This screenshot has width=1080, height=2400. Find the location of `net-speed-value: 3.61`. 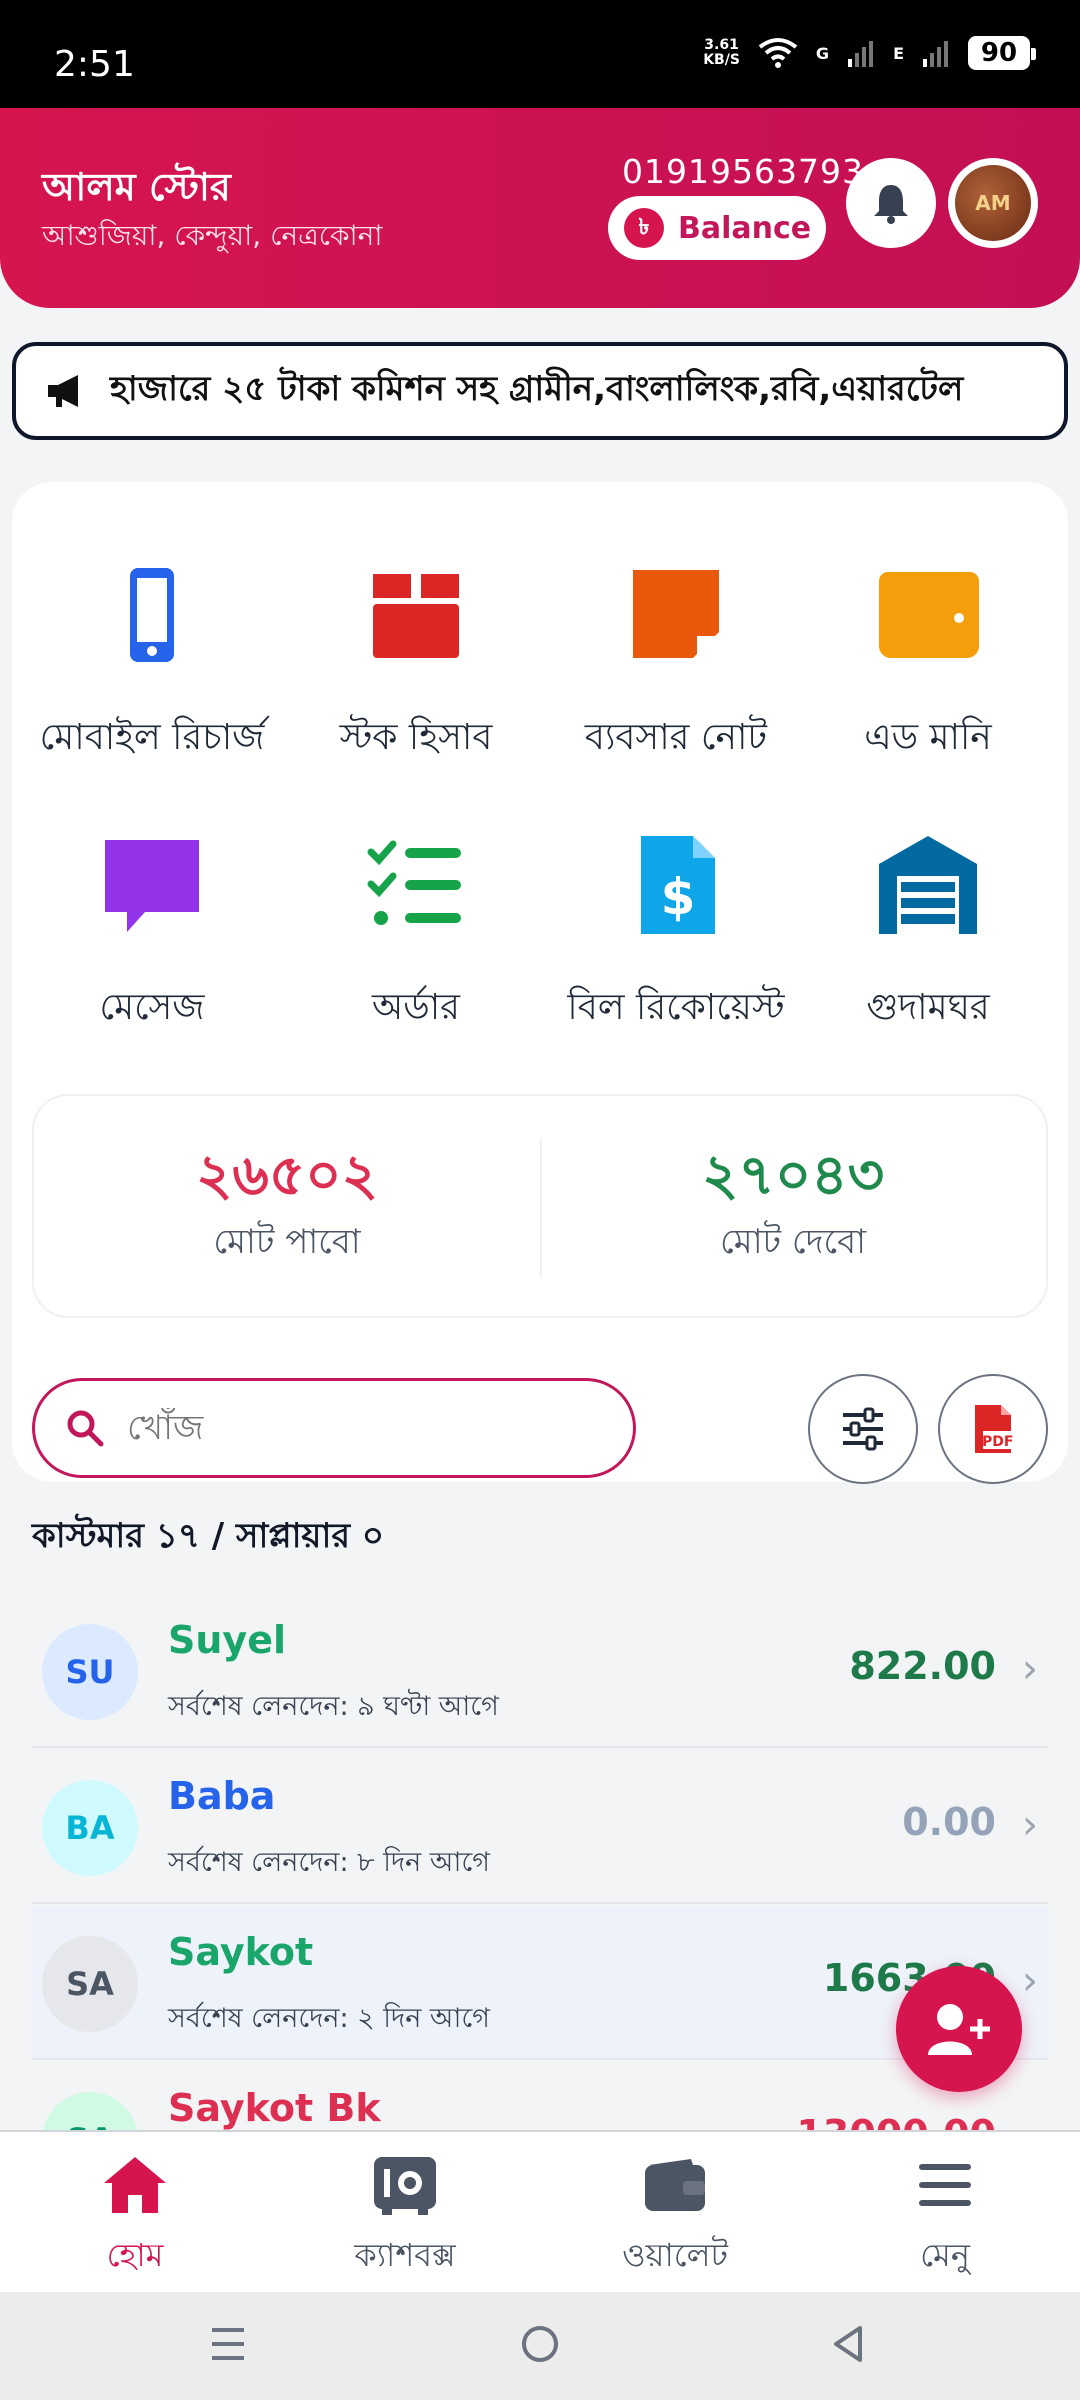

net-speed-value: 3.61 is located at coordinates (721, 45).